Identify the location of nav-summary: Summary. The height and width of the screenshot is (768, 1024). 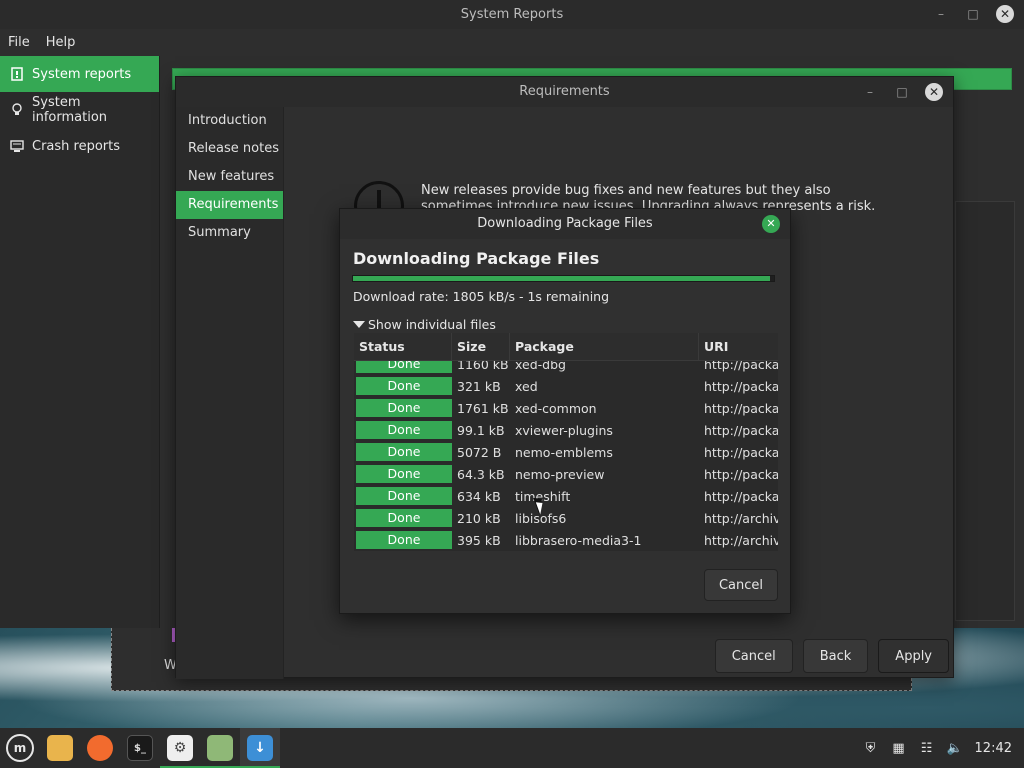
(229, 233).